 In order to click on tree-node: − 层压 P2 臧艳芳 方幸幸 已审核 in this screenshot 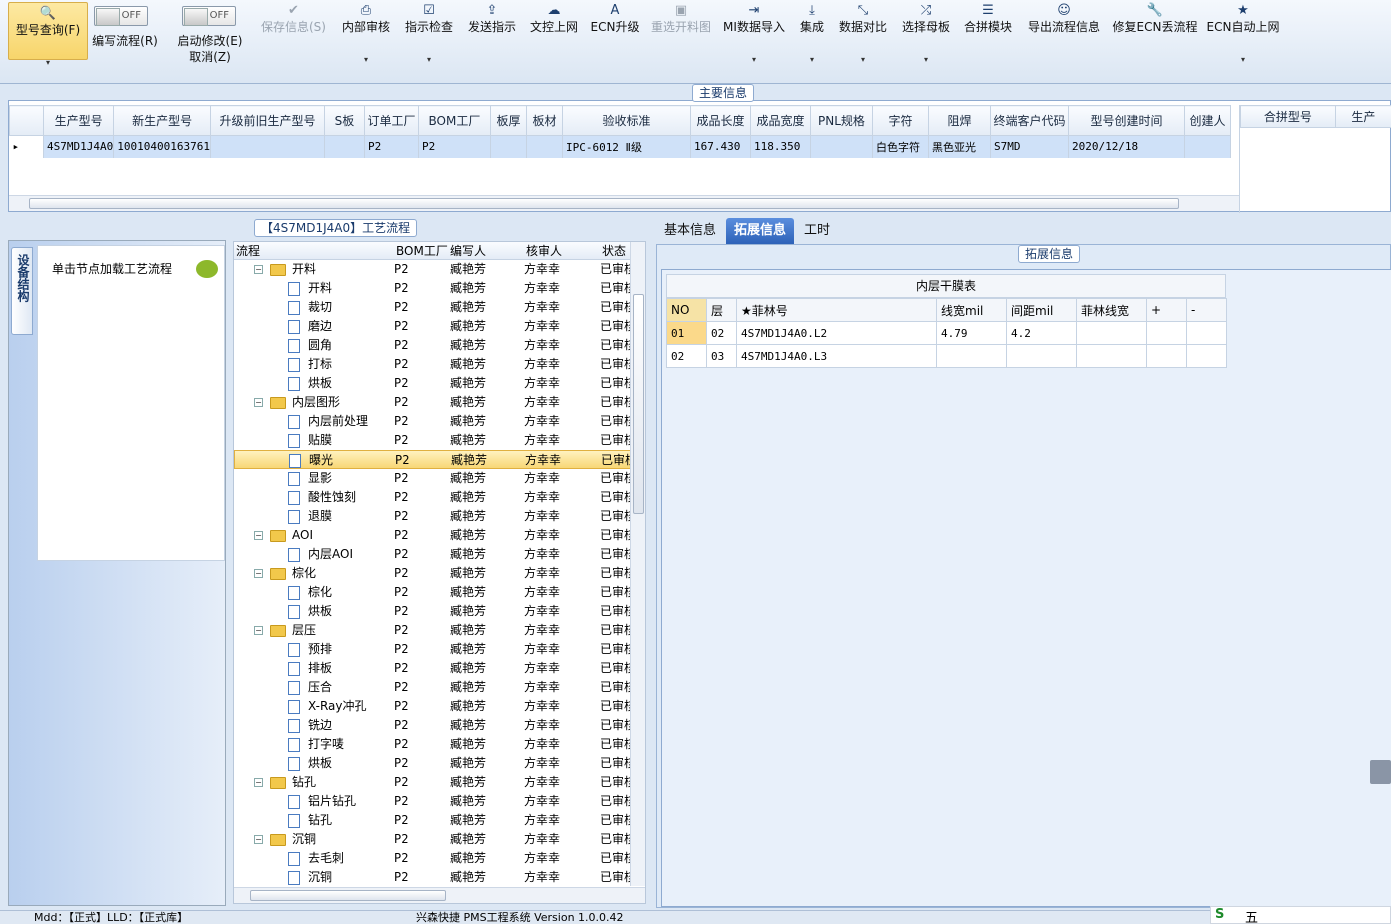, I will do `click(432, 630)`.